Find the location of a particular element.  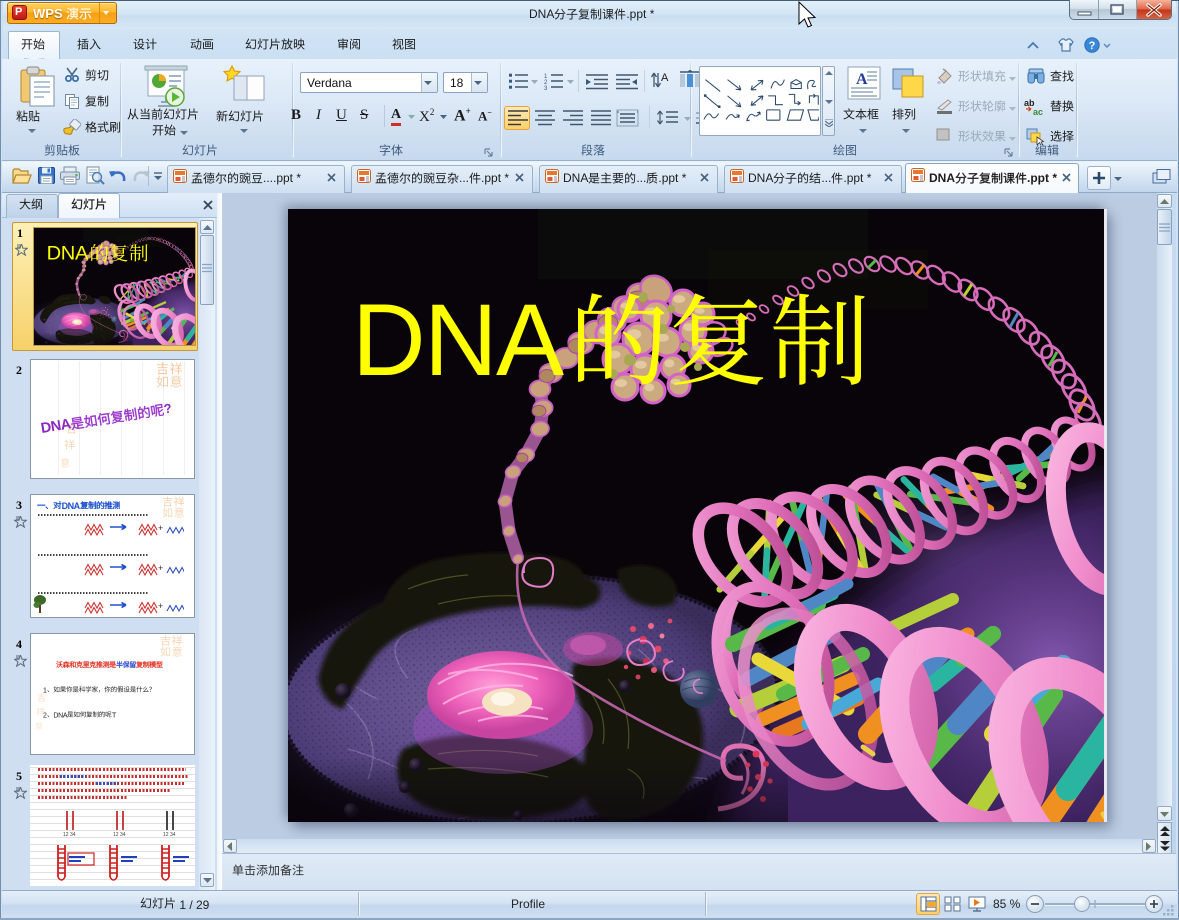

svg-text: 3 is located at coordinates (546, 88).